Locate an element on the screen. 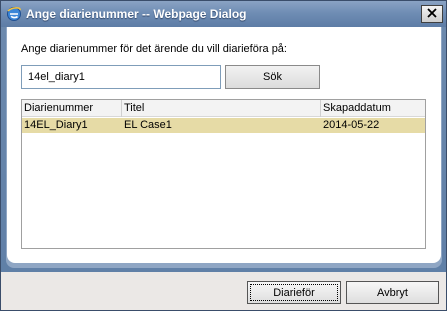  window-title: Ange diarienummer -- Webpage Dialog is located at coordinates (136, 14).